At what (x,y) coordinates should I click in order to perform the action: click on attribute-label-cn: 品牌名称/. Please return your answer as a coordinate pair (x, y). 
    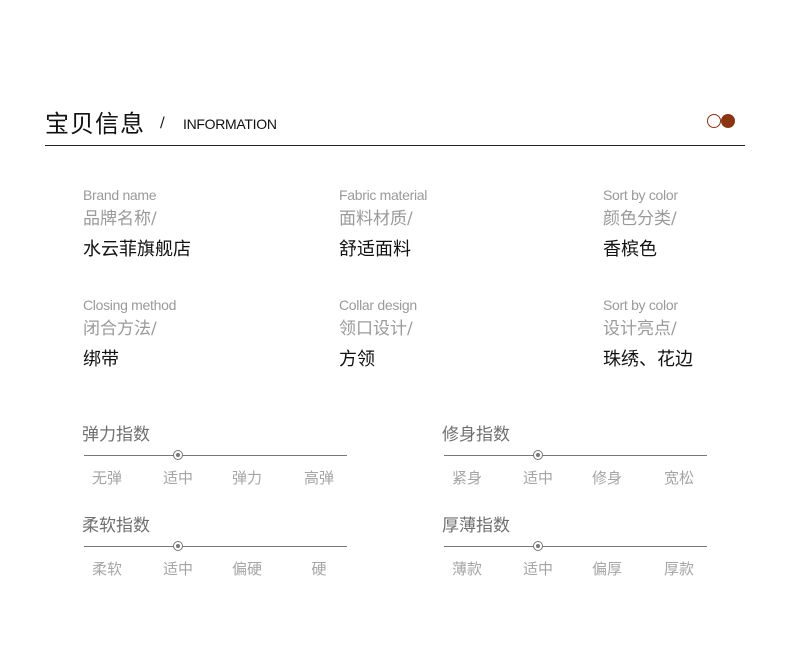
    Looking at the image, I should click on (120, 219).